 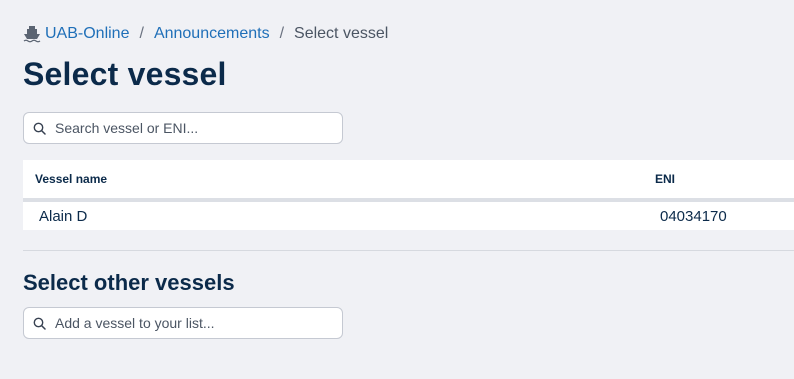 I want to click on breadcrumb-link-home: UAB-Online, so click(x=87, y=34).